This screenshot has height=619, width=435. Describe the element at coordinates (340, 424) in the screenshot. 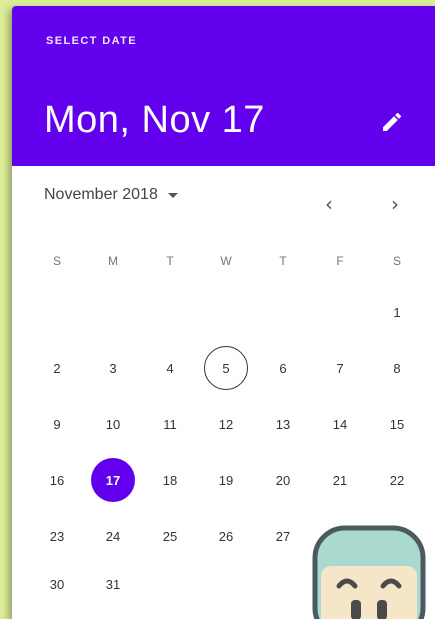

I see `calendar-day: 14` at that location.